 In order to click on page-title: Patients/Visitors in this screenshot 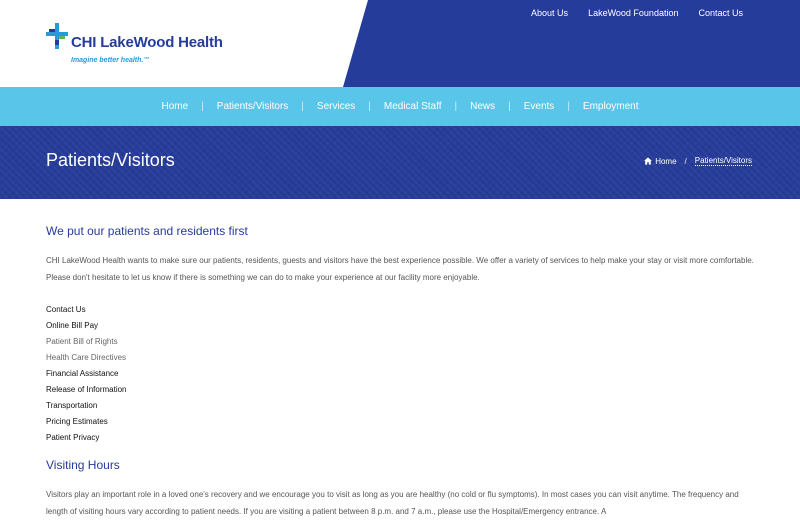, I will do `click(110, 160)`.